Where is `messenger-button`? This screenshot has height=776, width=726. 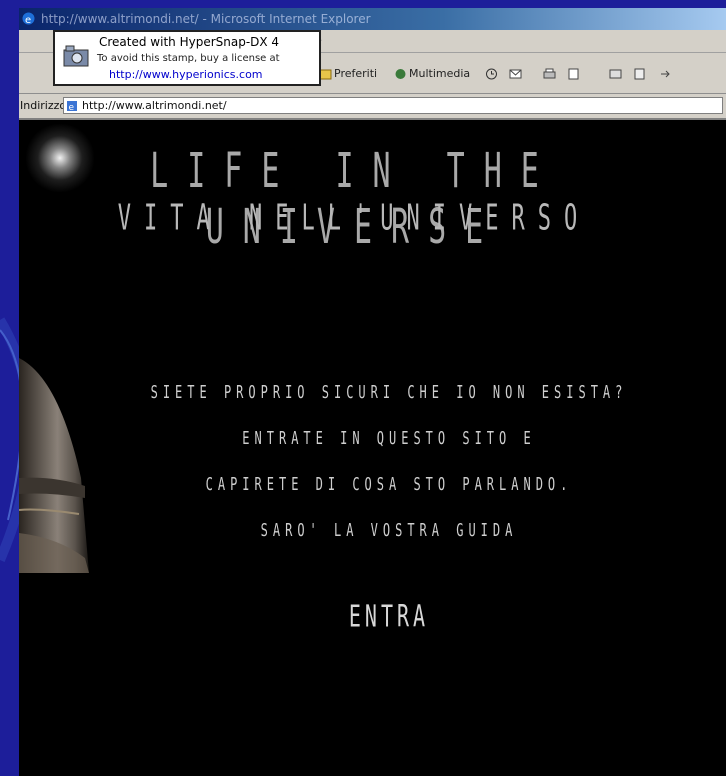
messenger-button is located at coordinates (640, 74).